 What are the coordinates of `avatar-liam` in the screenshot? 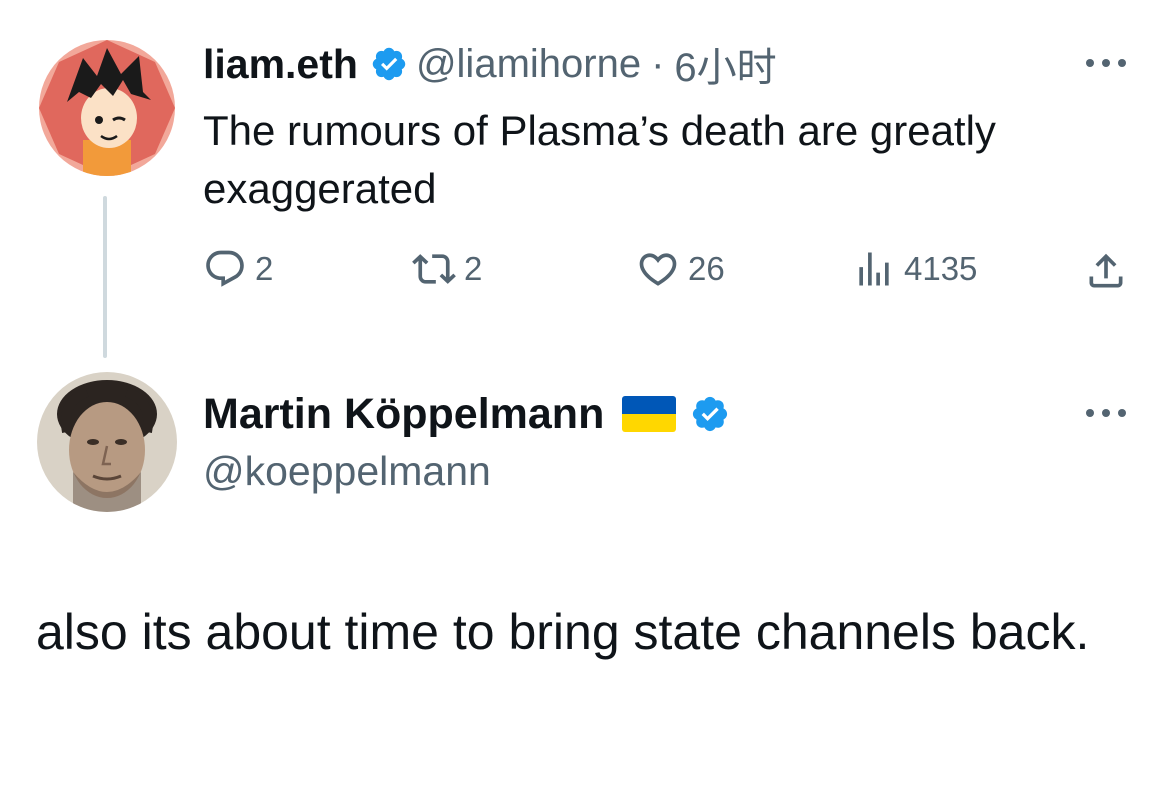 It's located at (107, 108).